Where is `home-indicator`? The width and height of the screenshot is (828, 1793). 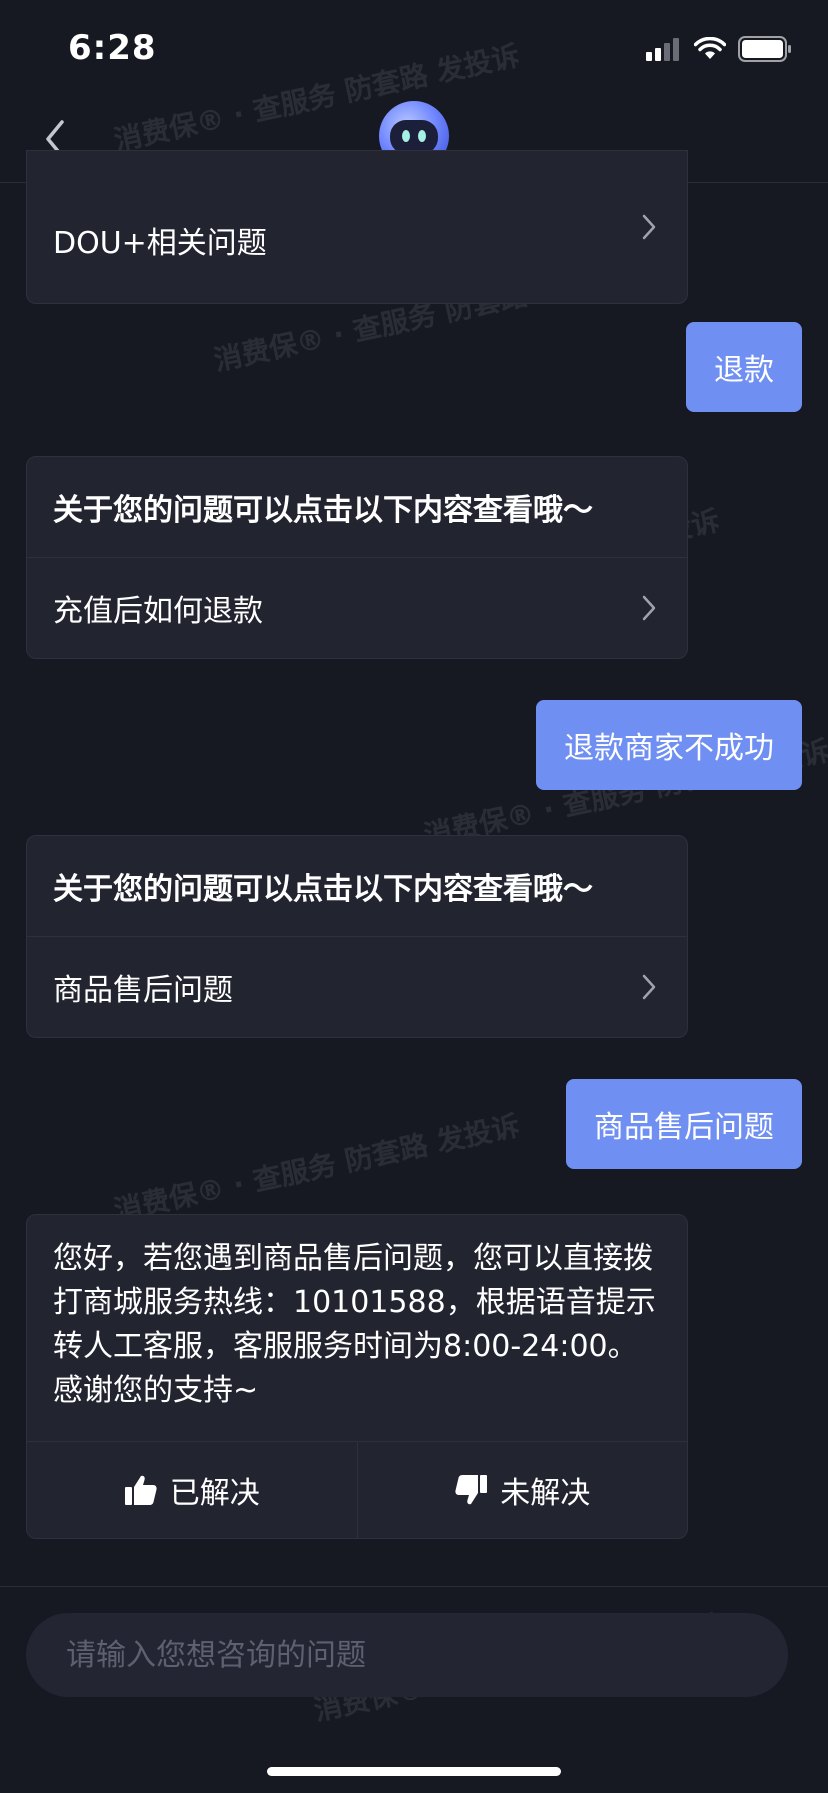 home-indicator is located at coordinates (414, 1771).